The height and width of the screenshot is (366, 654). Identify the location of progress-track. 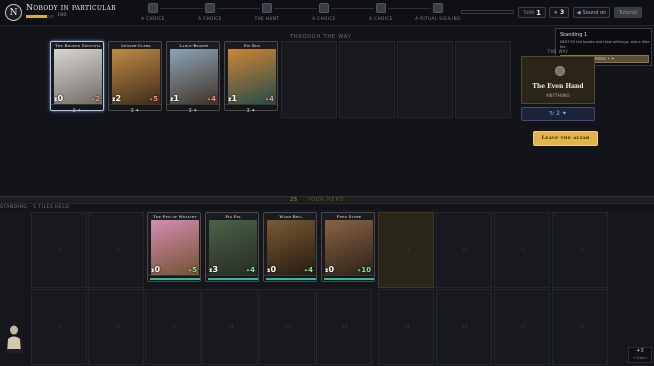
(487, 12).